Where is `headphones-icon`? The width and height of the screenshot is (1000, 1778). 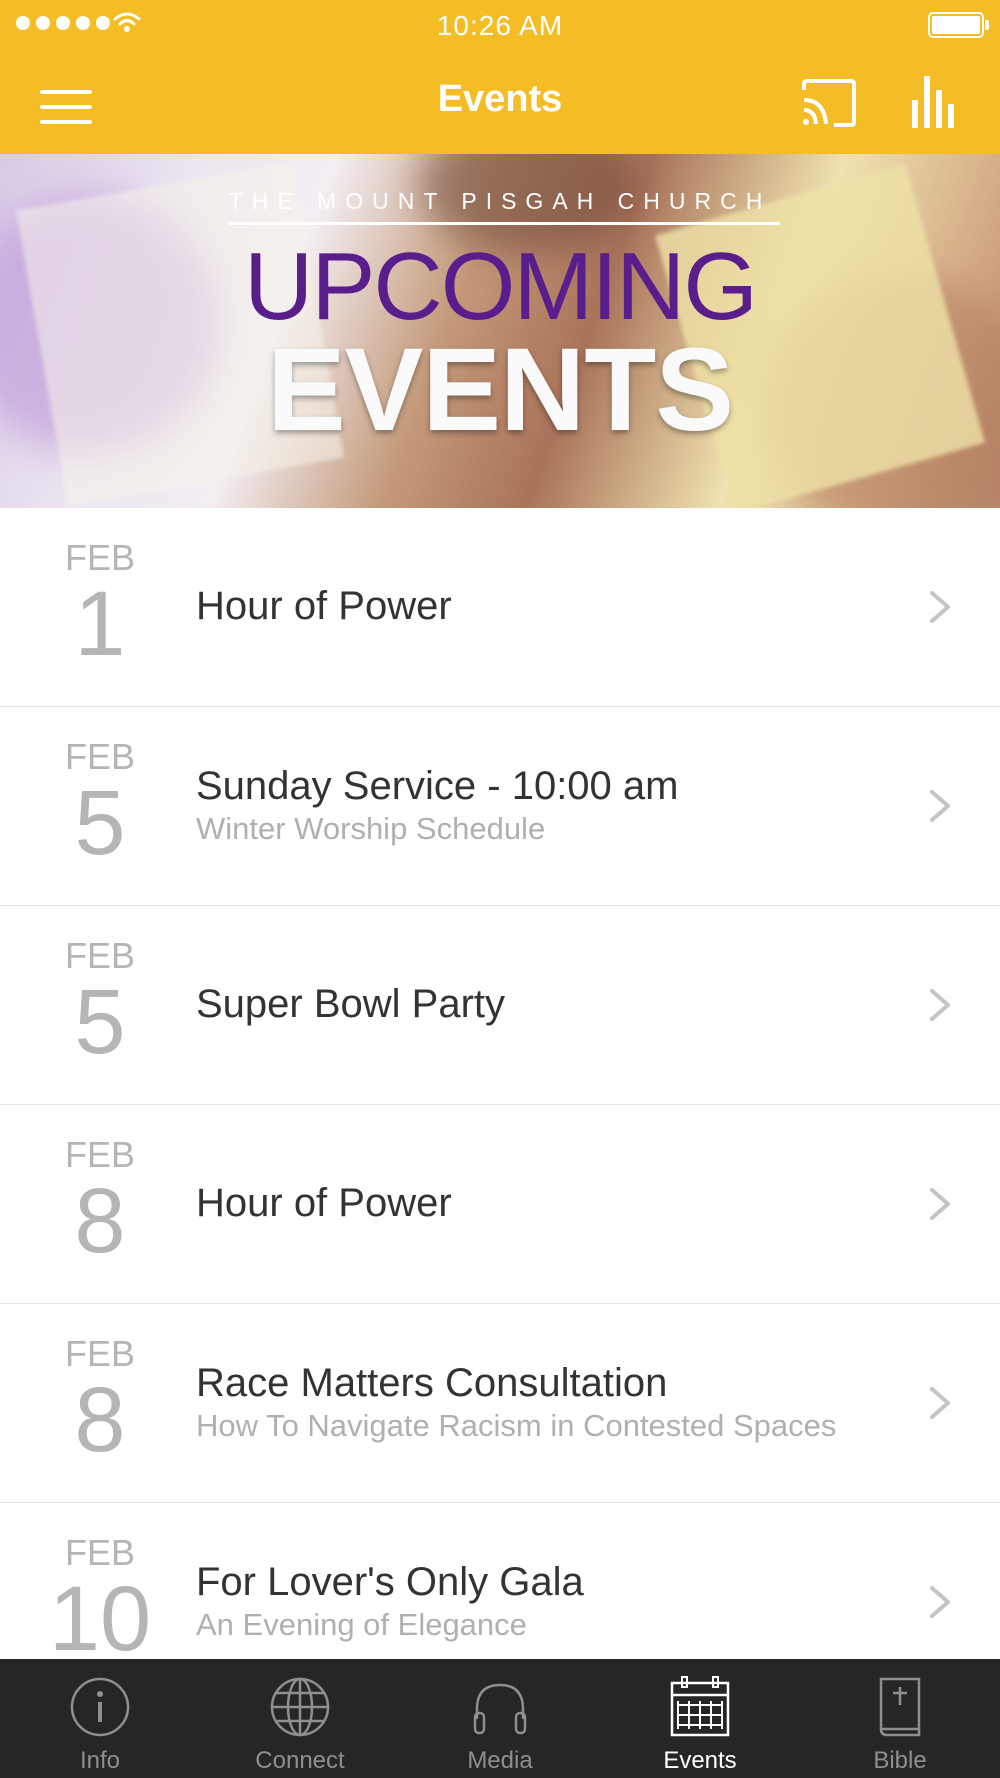 headphones-icon is located at coordinates (500, 1709).